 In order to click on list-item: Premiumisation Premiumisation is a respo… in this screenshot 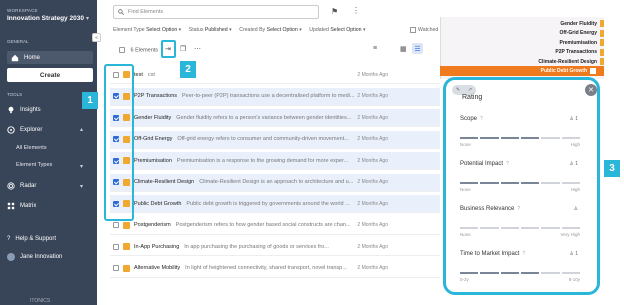, I will do `click(275, 161)`.